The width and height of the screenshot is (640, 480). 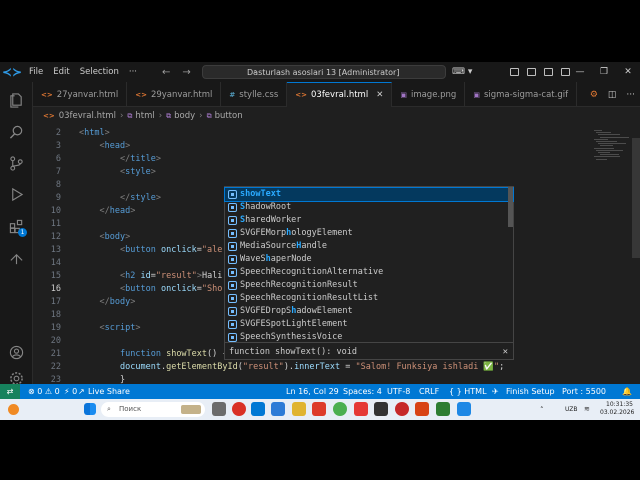 I want to click on rocket-icon: ✈, so click(x=495, y=391).